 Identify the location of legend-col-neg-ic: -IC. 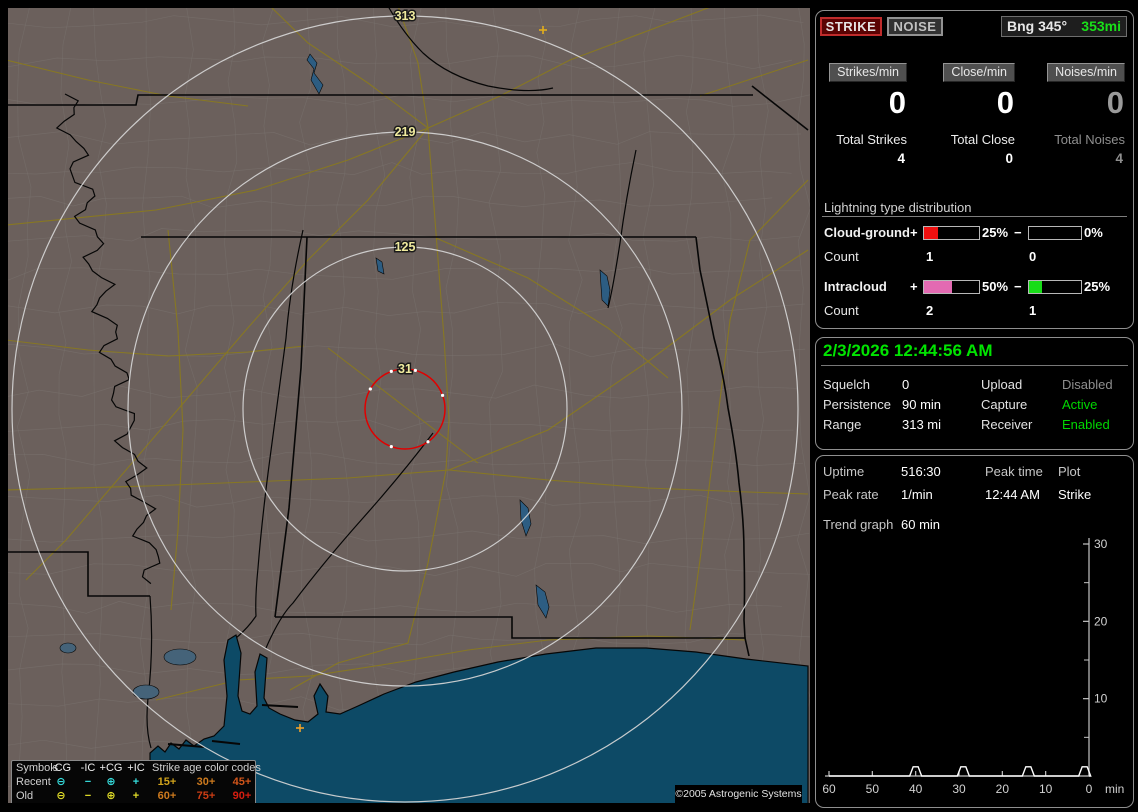
(88, 768).